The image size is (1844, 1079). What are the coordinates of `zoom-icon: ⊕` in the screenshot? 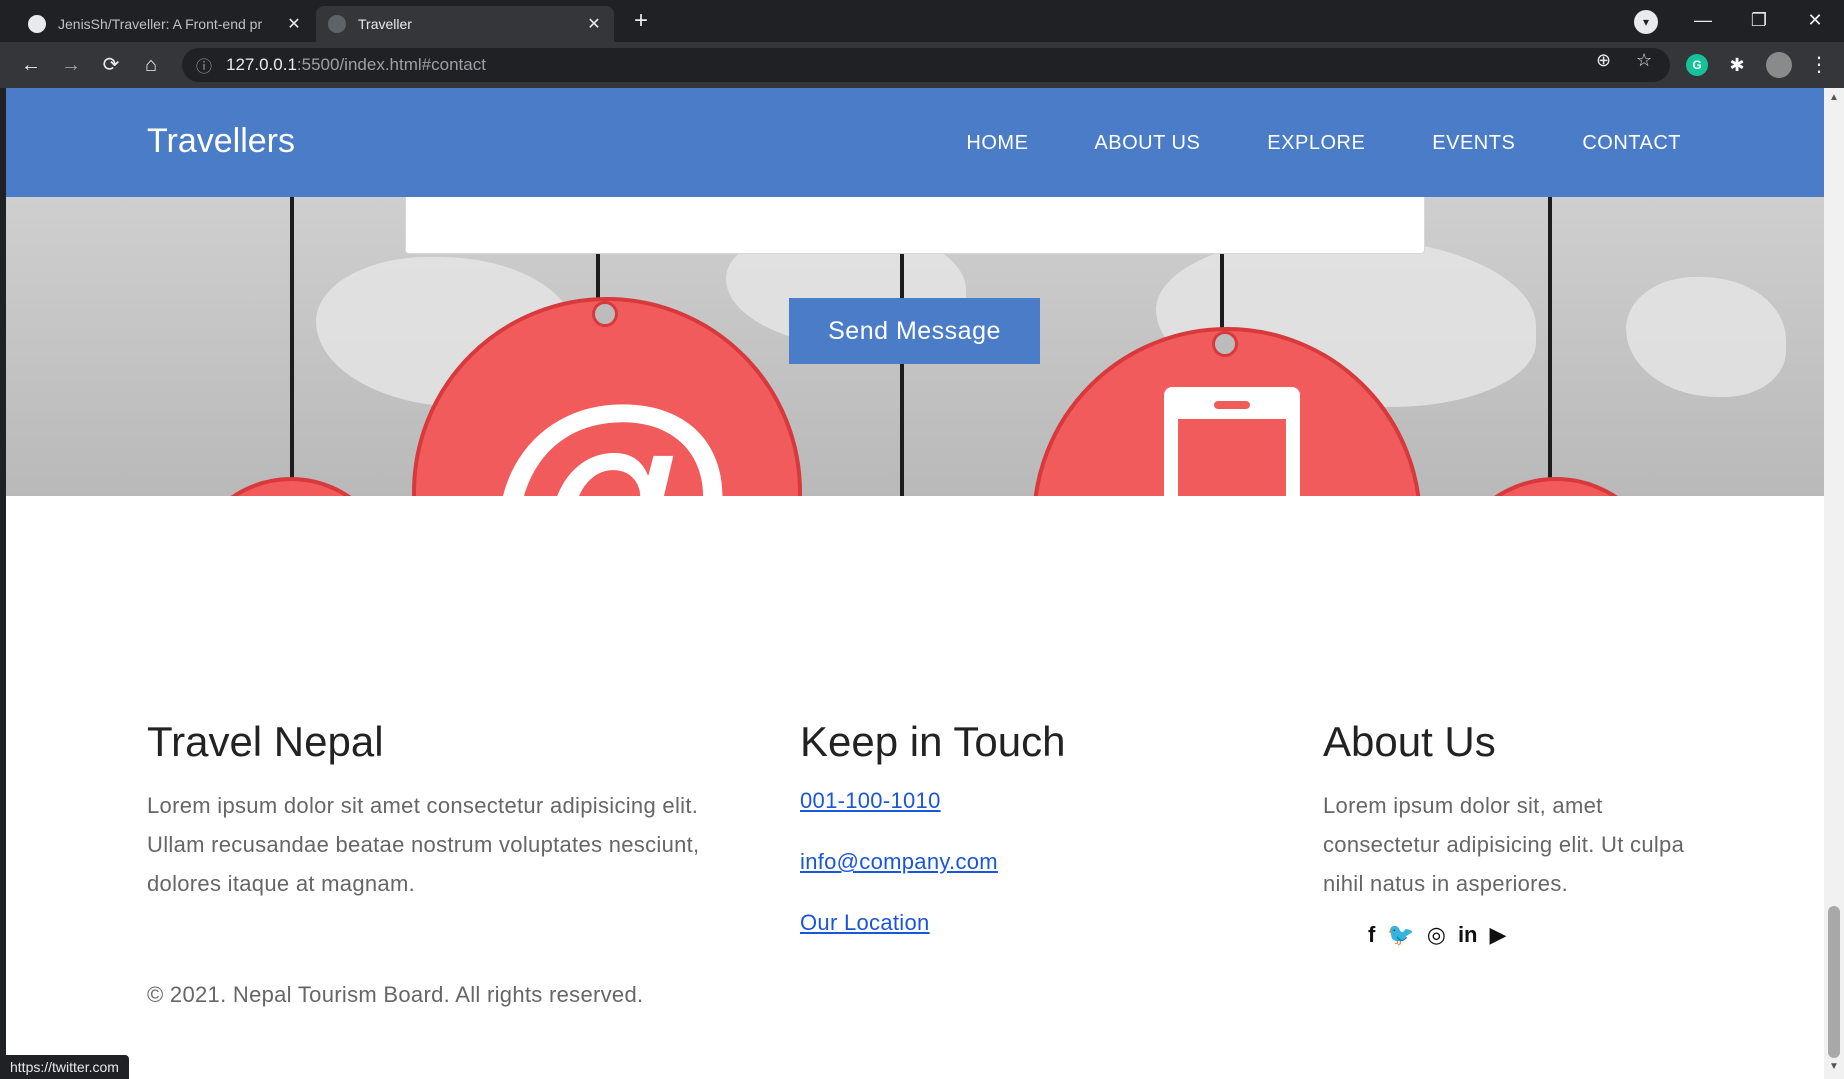 It's located at (1603, 60).